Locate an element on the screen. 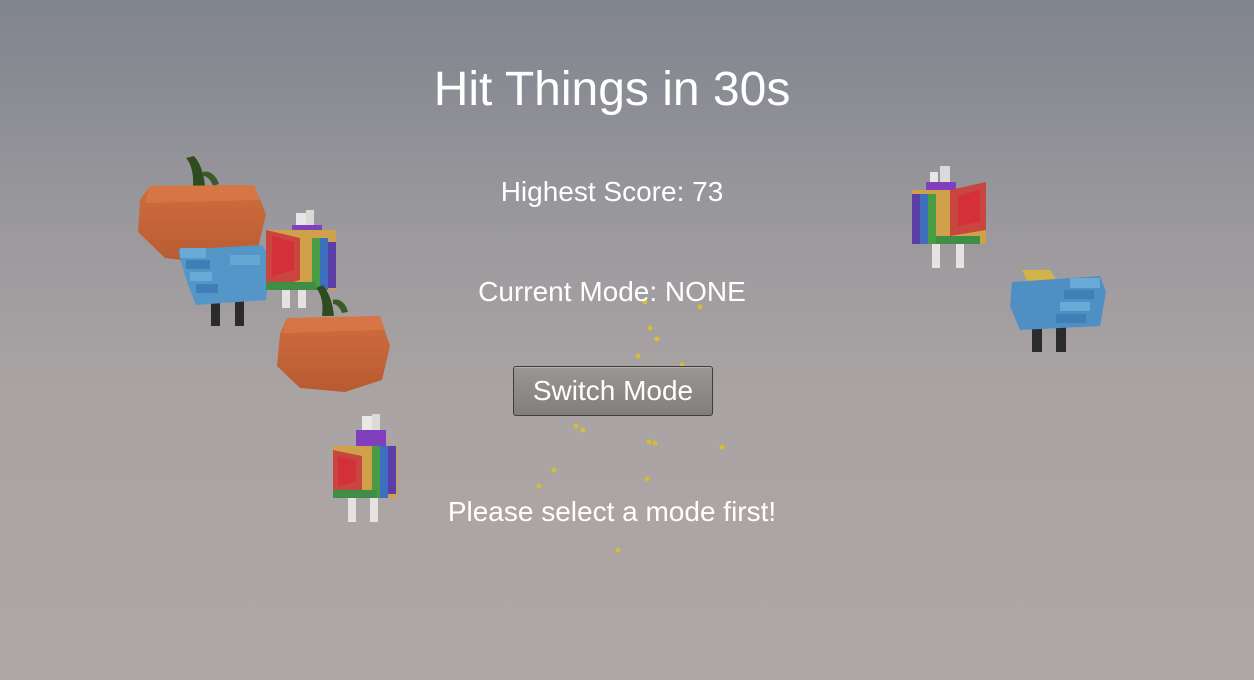  switch-mode-button: Switch Mode is located at coordinates (613, 391).